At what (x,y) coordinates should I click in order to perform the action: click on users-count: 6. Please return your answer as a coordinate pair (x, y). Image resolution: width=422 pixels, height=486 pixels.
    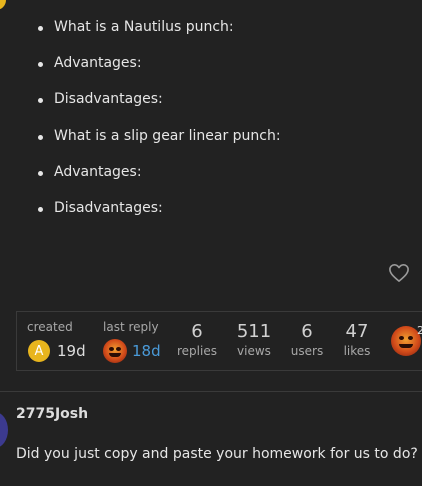
    Looking at the image, I should click on (307, 331).